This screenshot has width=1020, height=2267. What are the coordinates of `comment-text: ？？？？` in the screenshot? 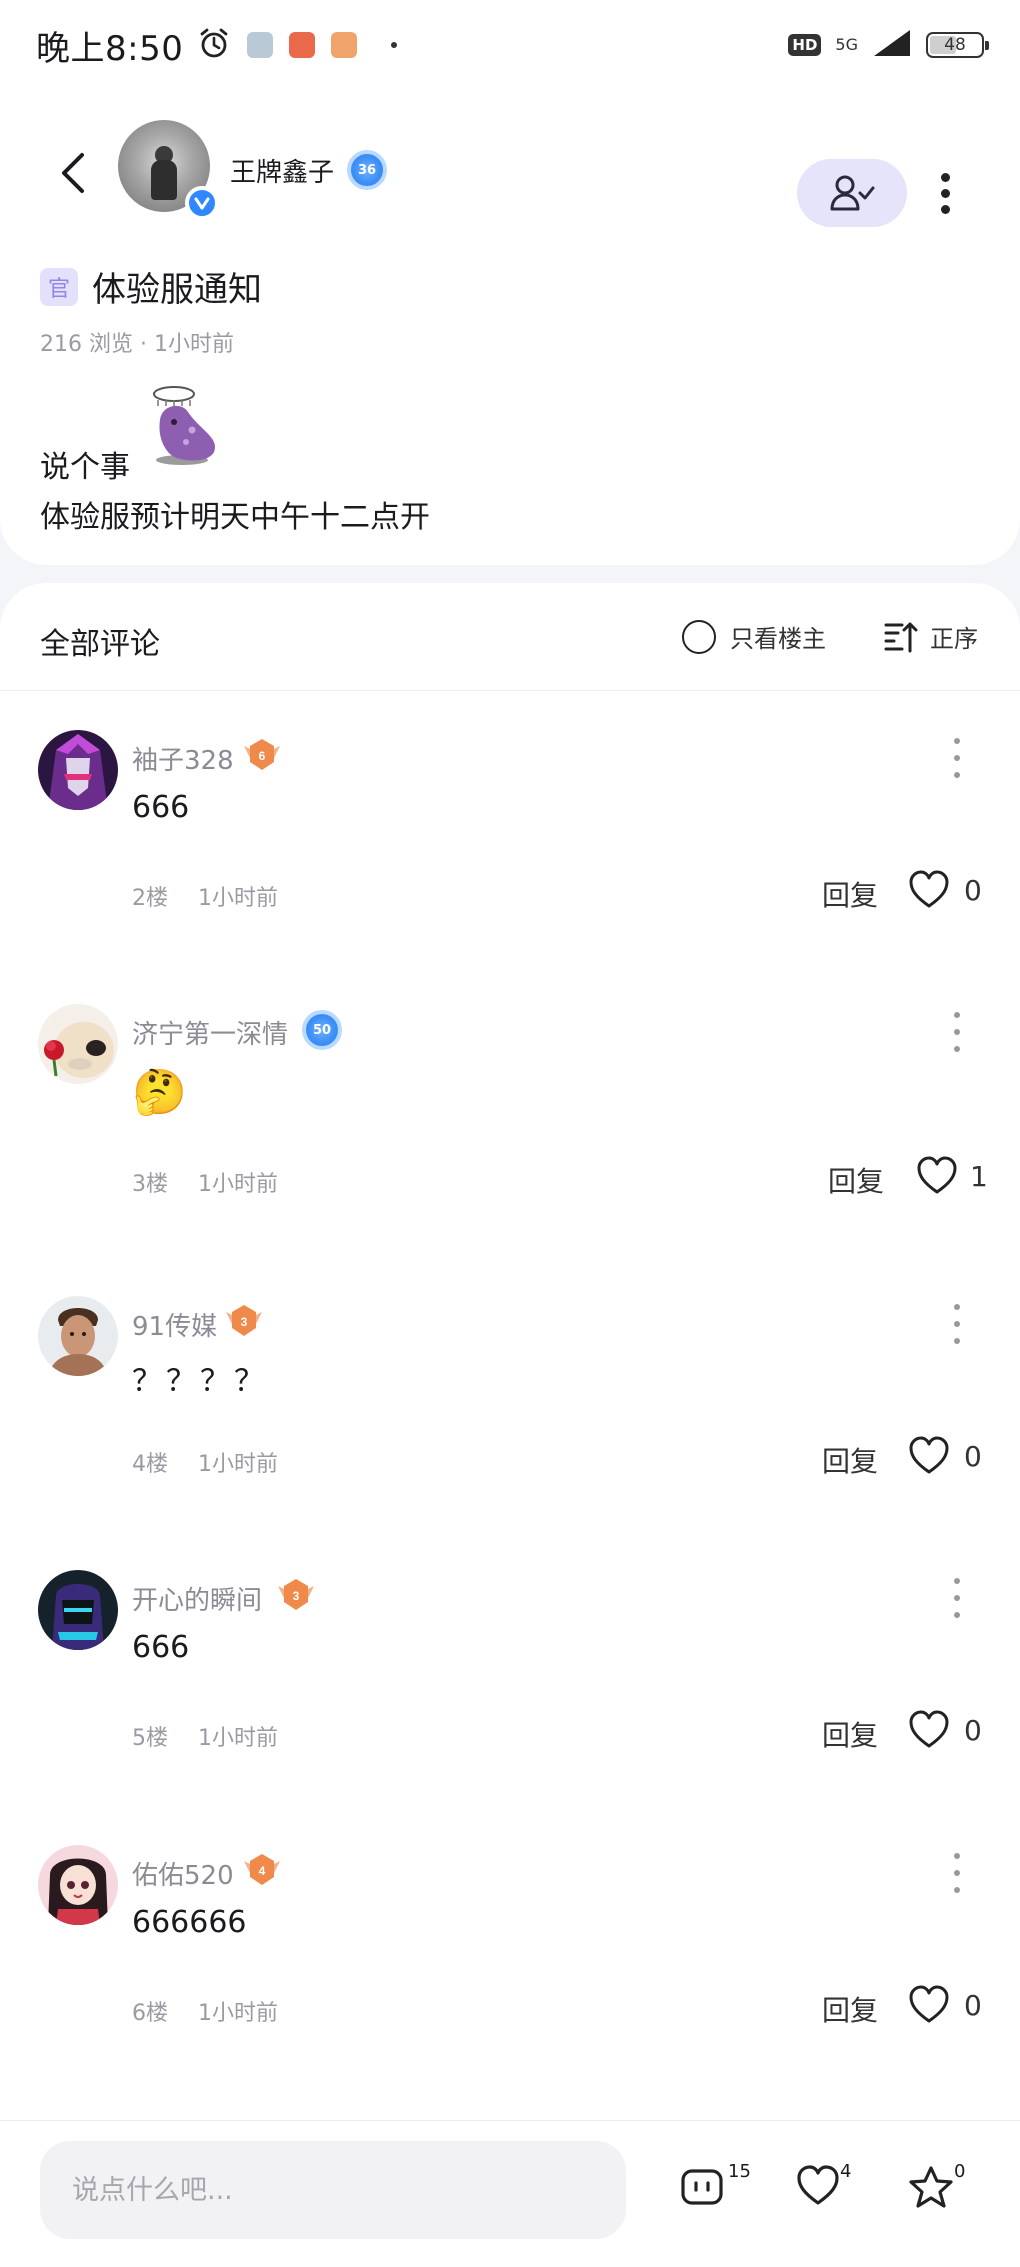 It's located at (200, 1381).